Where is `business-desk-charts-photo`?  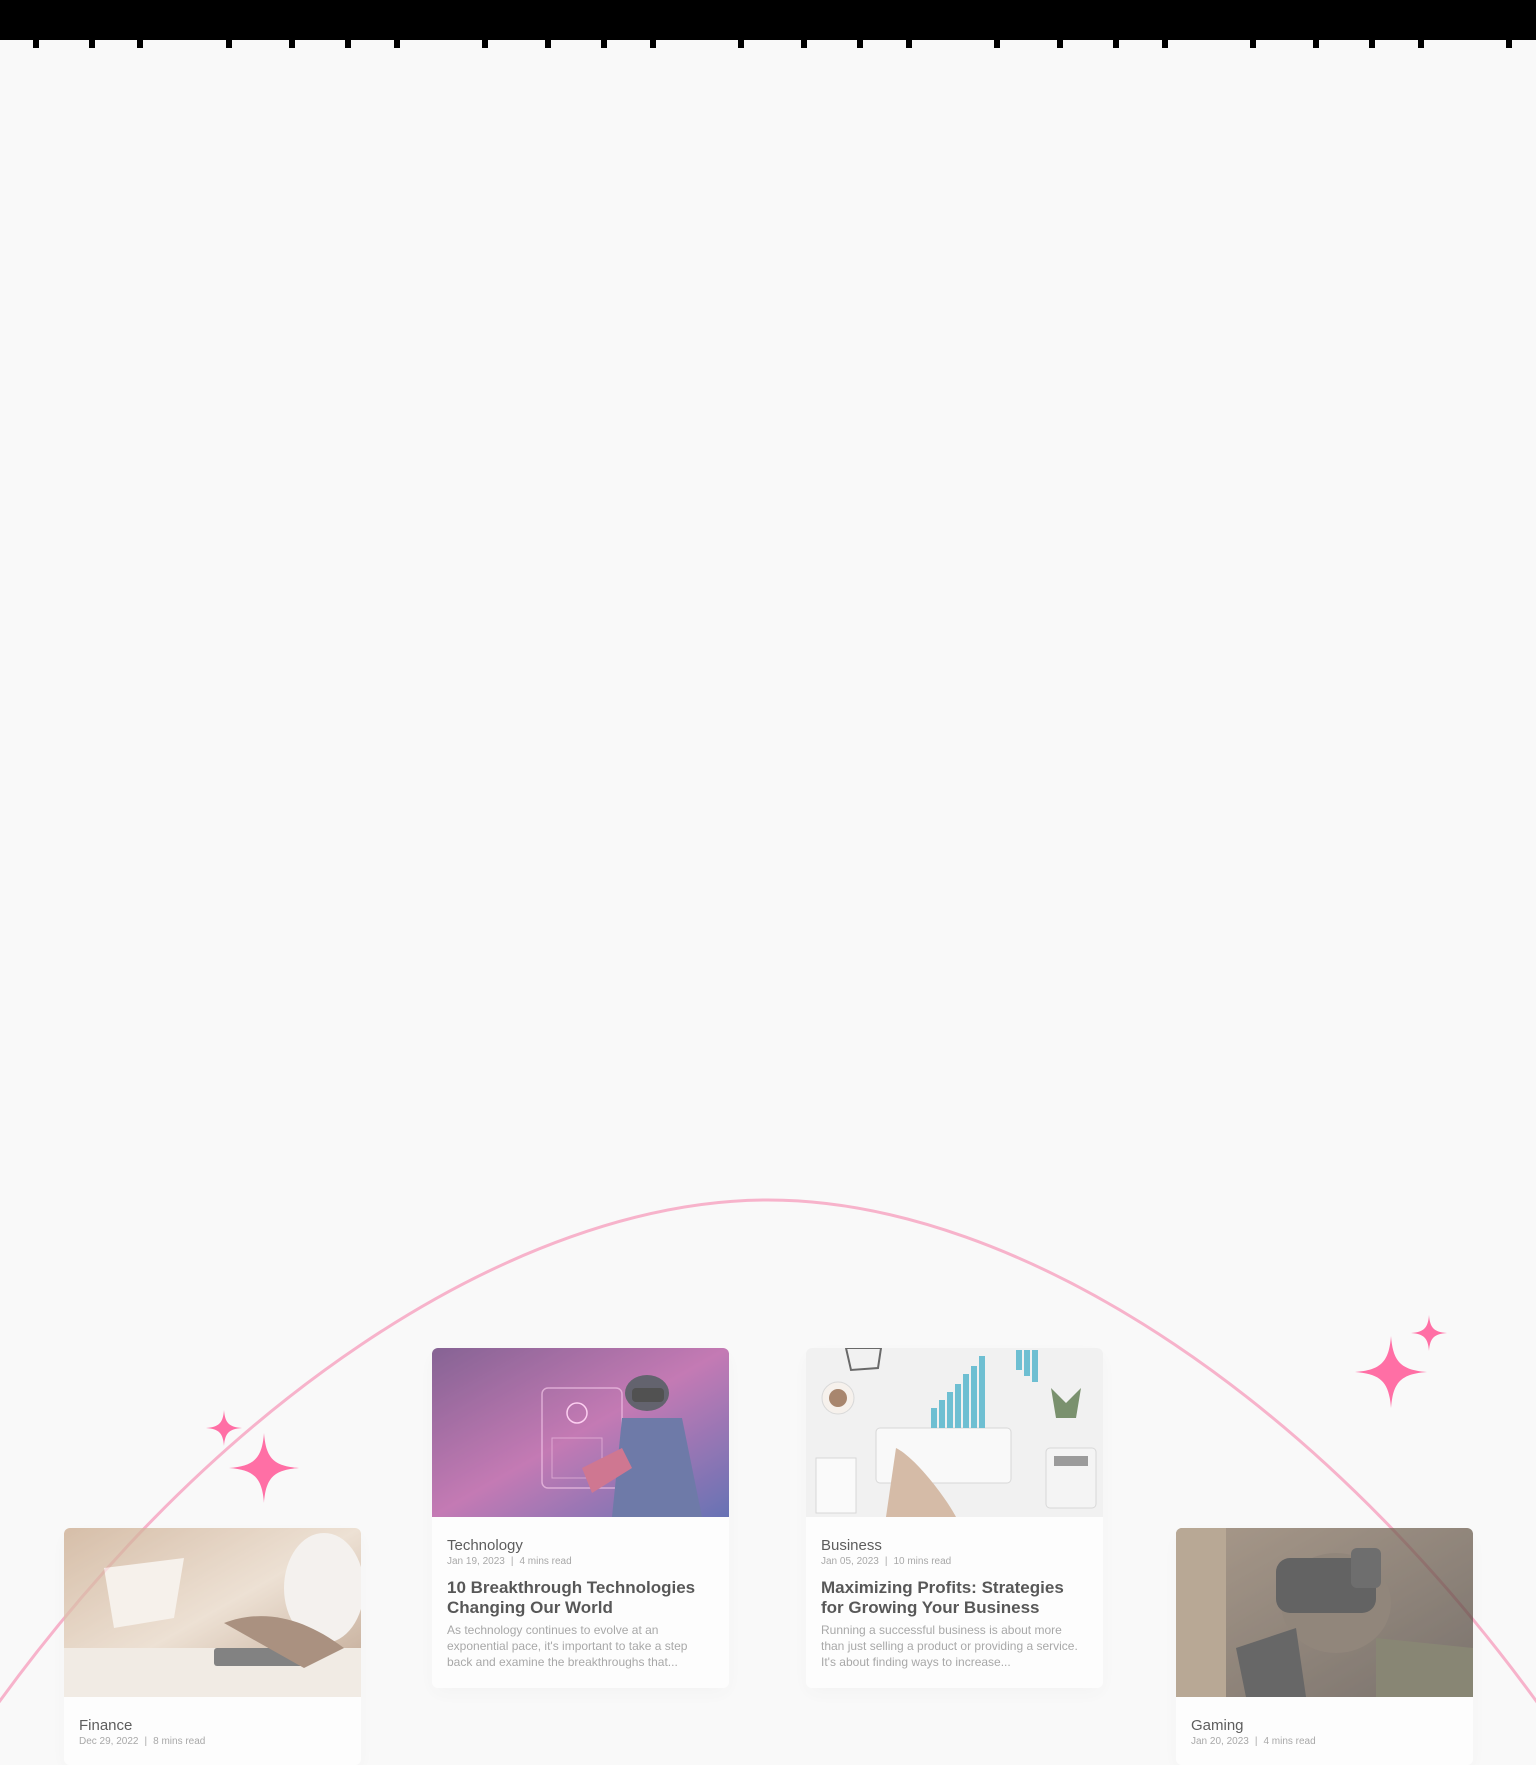 business-desk-charts-photo is located at coordinates (954, 1432).